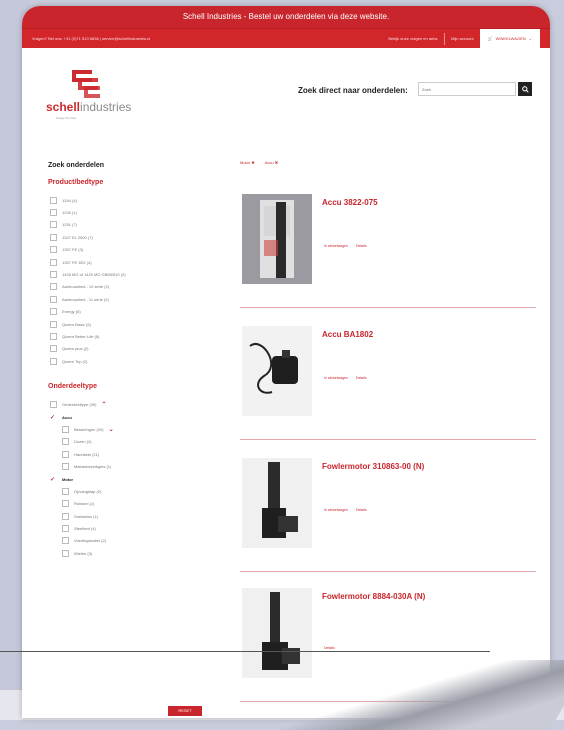 This screenshot has width=564, height=730. What do you see at coordinates (138, 454) in the screenshot?
I see `filter-checkbox-item: Handsets (21)` at bounding box center [138, 454].